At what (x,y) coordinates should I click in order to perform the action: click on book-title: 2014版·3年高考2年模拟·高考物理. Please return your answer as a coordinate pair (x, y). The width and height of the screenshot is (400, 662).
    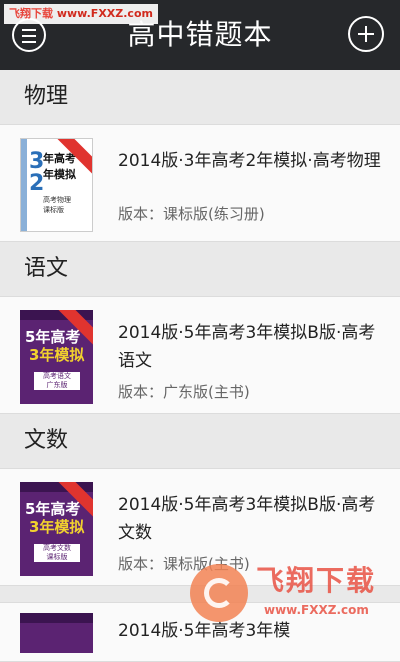
    Looking at the image, I should click on (249, 161).